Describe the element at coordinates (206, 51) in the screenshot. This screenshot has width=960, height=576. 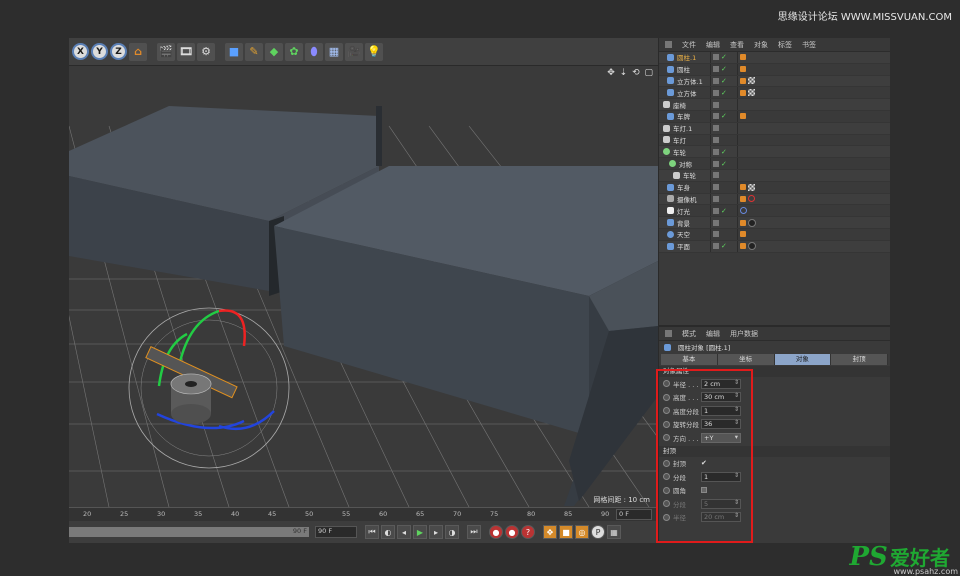
I see `render-settings-icon: ⚙` at that location.